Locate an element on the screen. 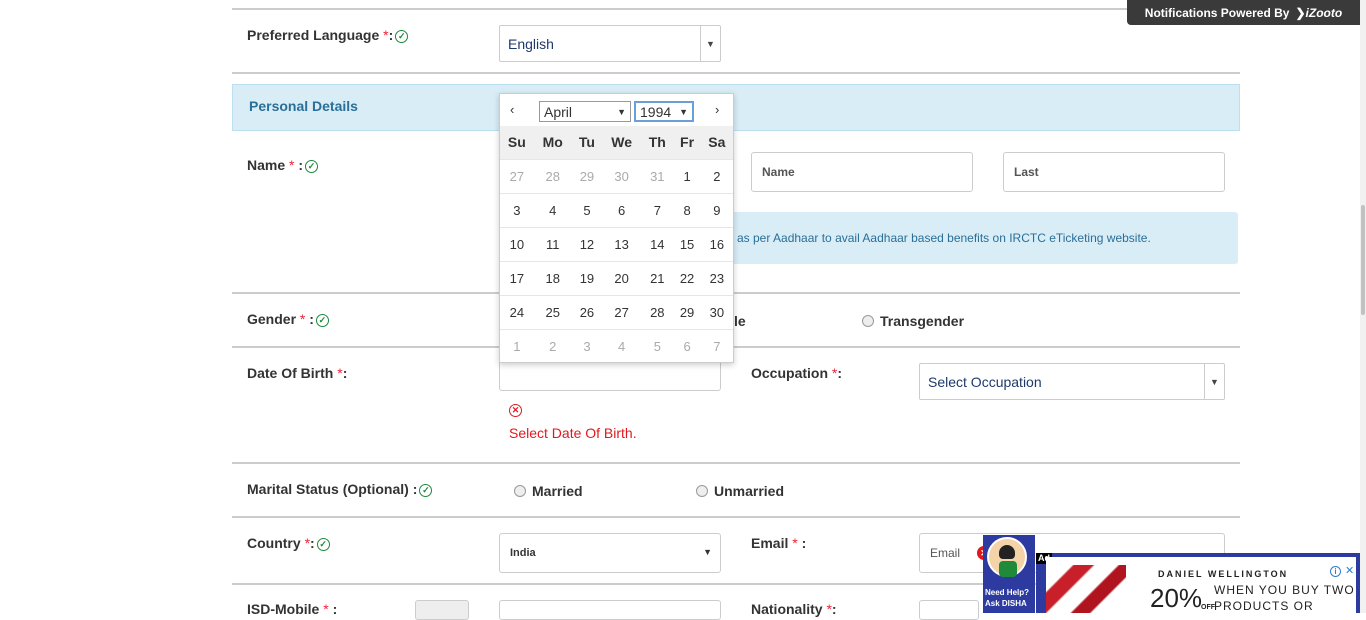 This screenshot has width=1366, height=620. calendar-day: 10 is located at coordinates (517, 243).